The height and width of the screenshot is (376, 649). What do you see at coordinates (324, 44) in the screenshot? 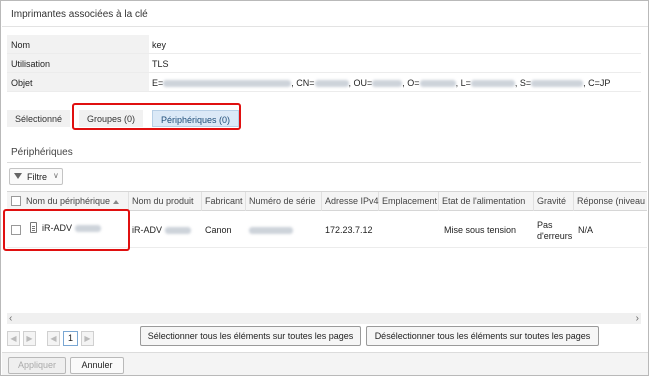
I see `info-row-name: Nom key` at bounding box center [324, 44].